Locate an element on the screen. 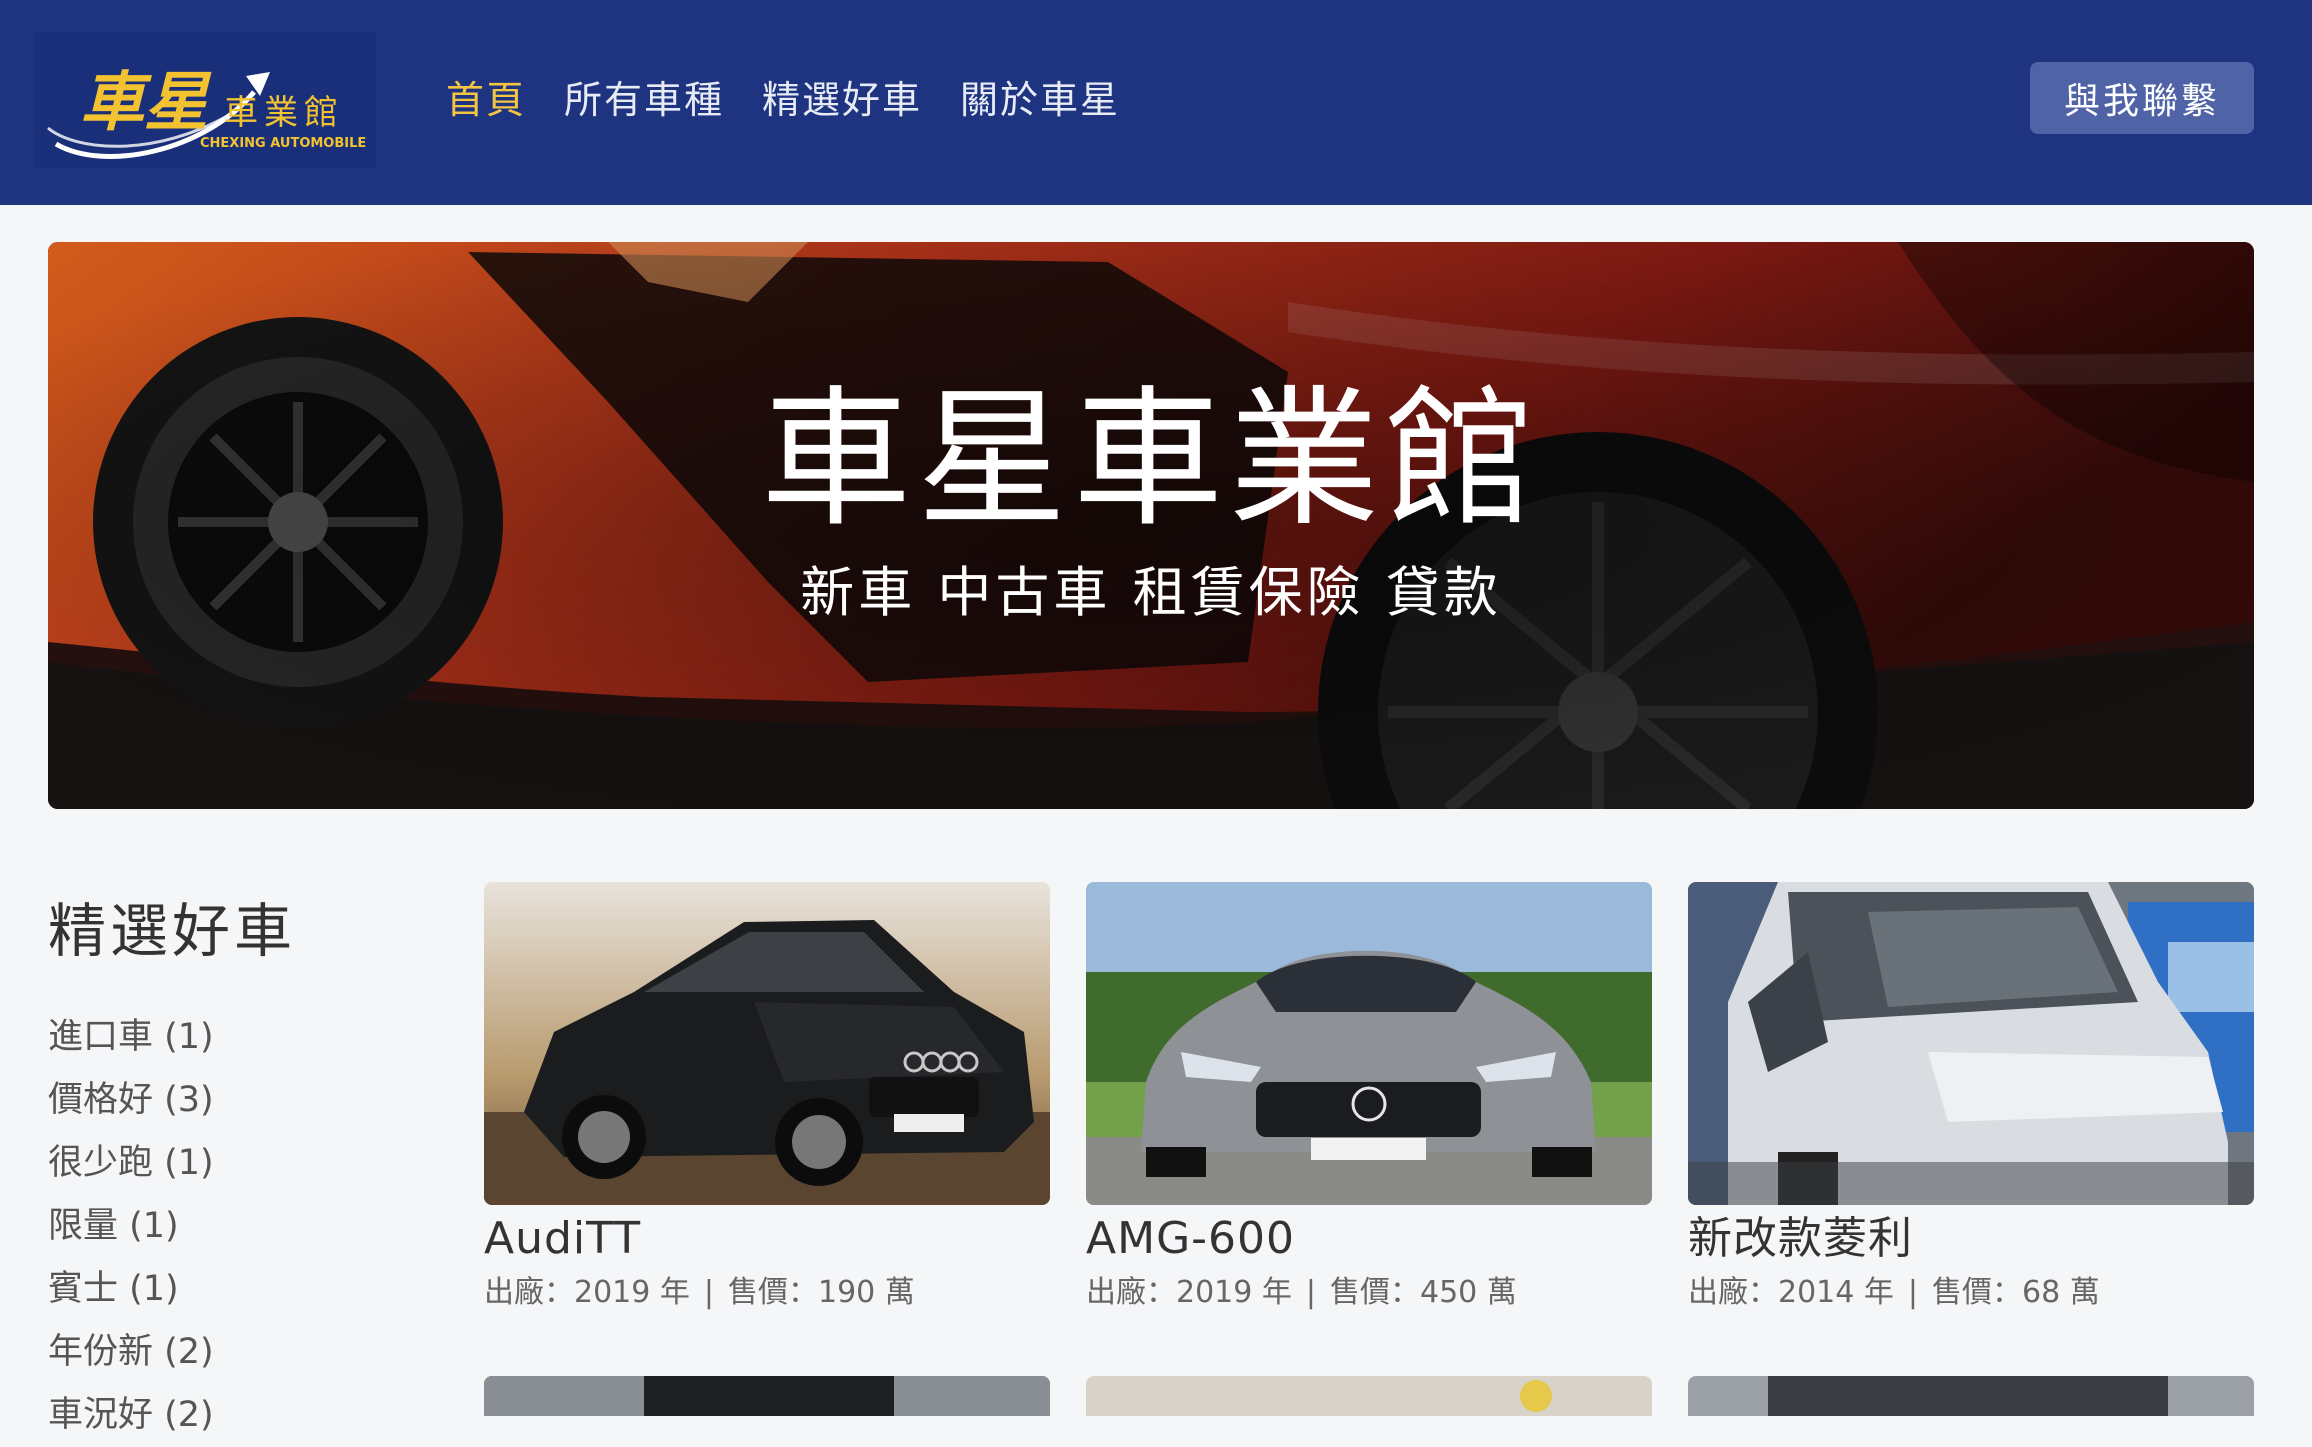 This screenshot has width=2312, height=1447. main-nav: 首頁 所有車種 精選好車 關於車星 is located at coordinates (783, 100).